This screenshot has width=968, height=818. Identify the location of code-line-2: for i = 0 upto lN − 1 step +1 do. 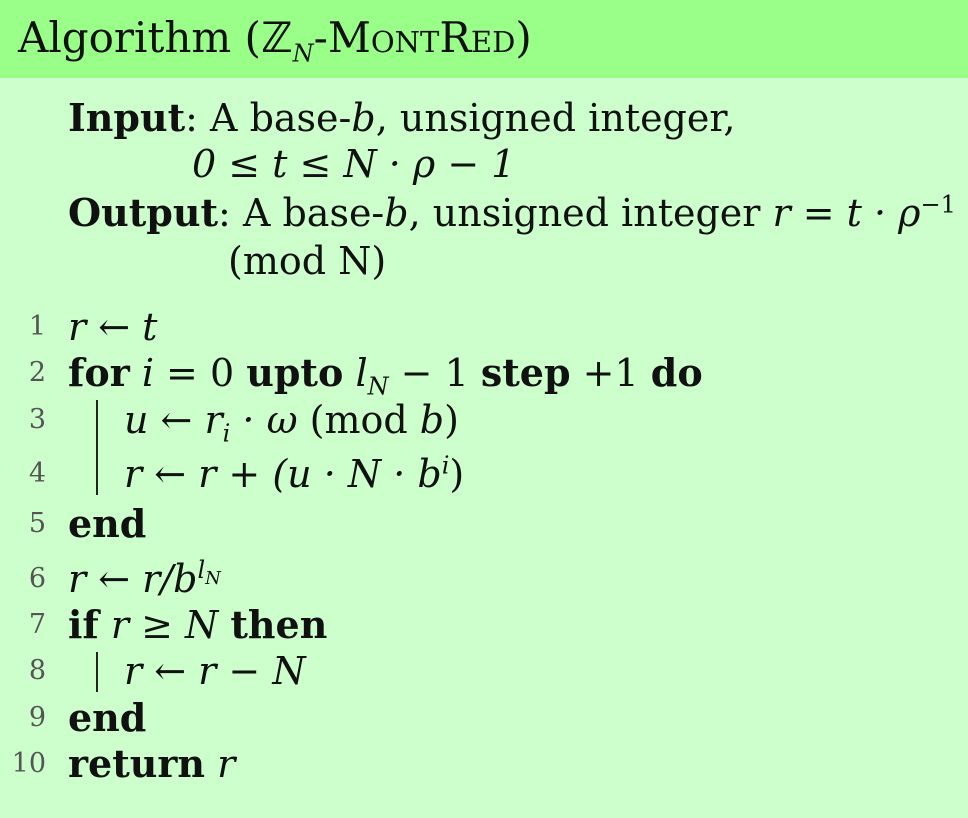
(385, 375).